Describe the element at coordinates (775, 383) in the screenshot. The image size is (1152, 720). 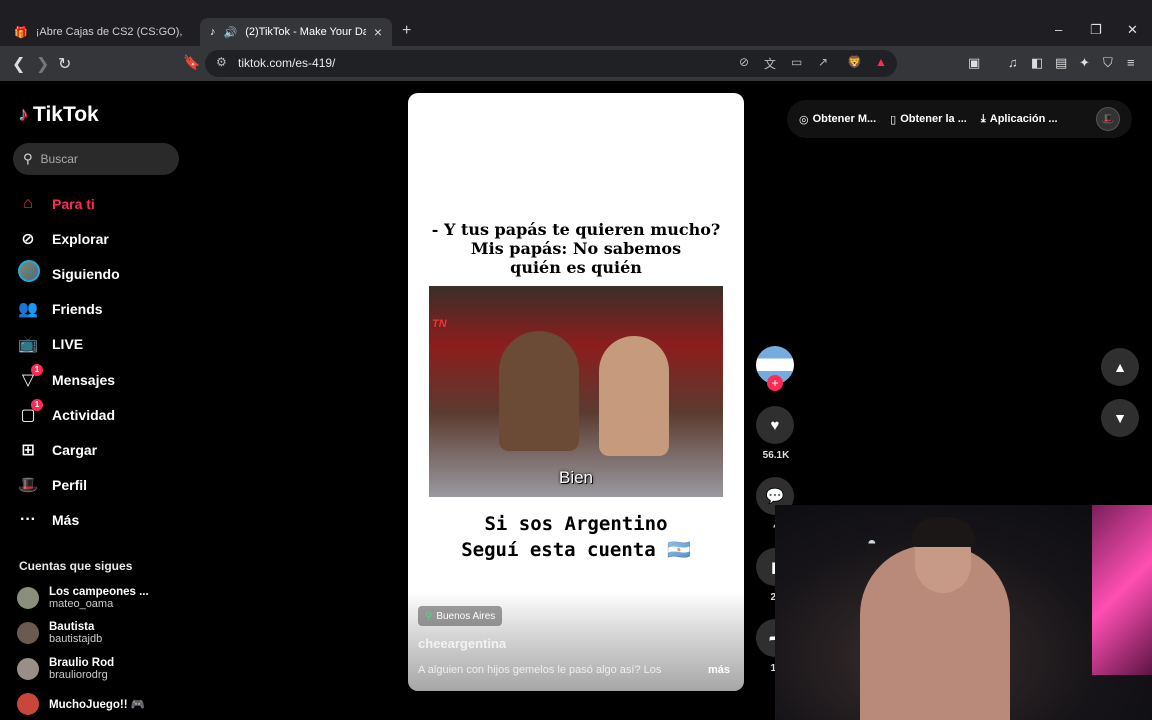
I see `follow-plus-icon: +` at that location.